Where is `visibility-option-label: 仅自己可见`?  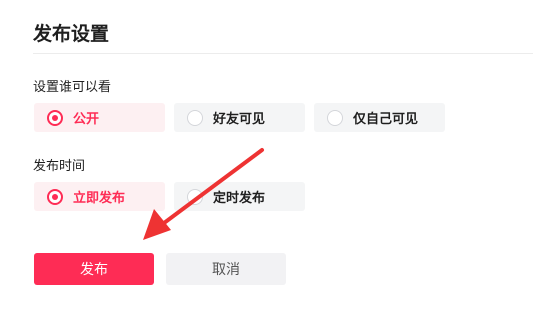
visibility-option-label: 仅自己可见 is located at coordinates (386, 119).